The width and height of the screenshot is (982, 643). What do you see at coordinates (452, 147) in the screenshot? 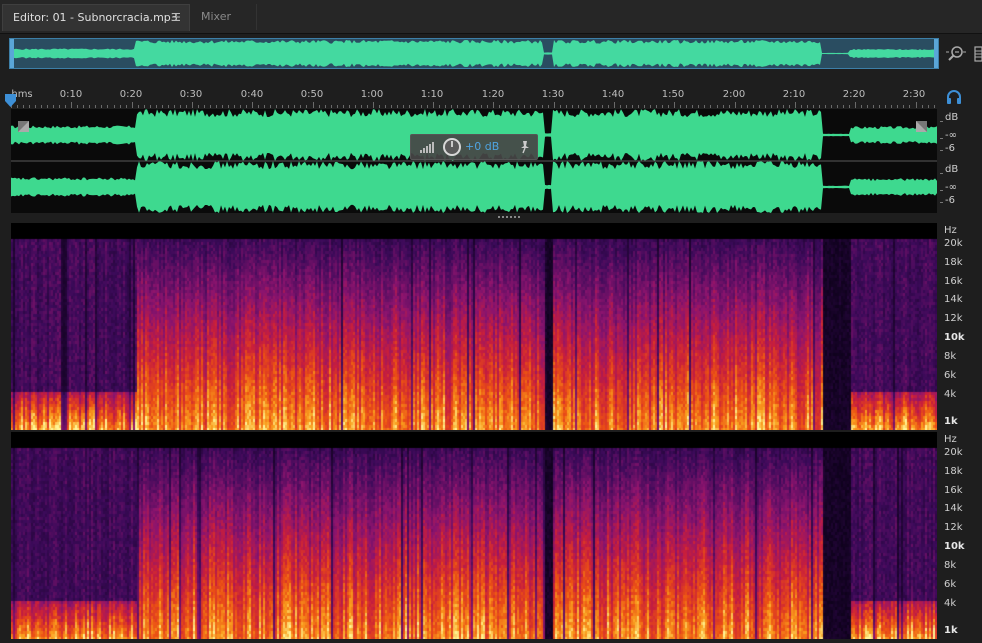
I see `volume-knob-icon` at bounding box center [452, 147].